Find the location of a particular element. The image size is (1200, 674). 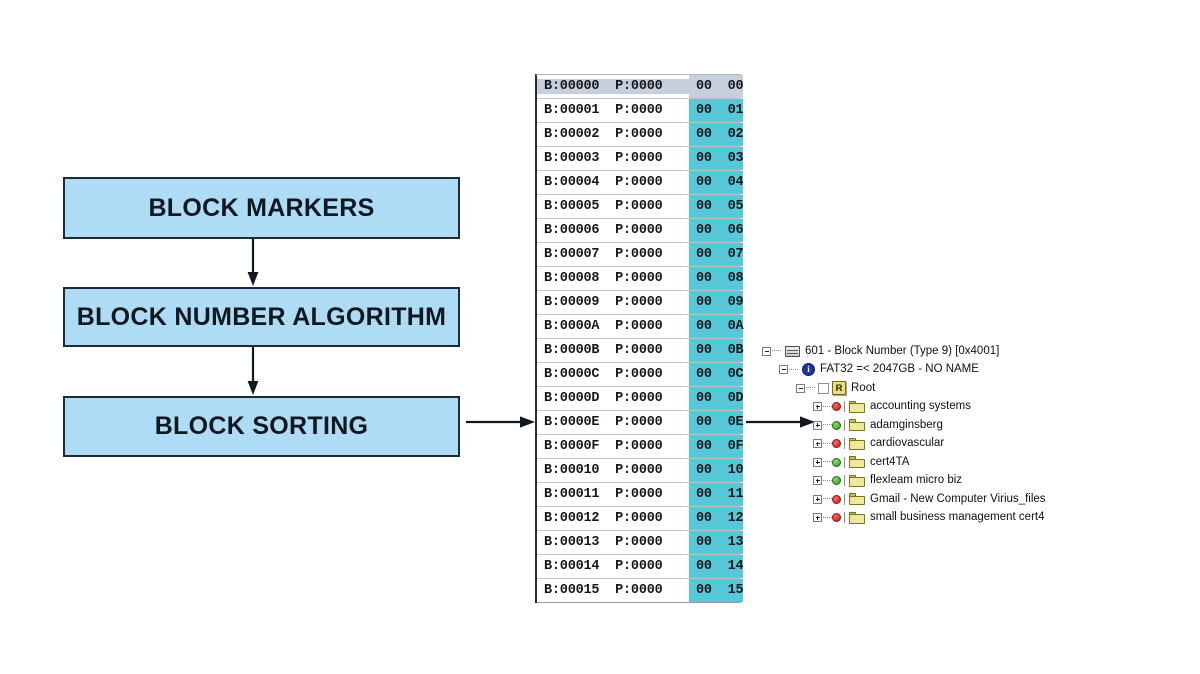

red-status-dot-icon is located at coordinates (836, 407).